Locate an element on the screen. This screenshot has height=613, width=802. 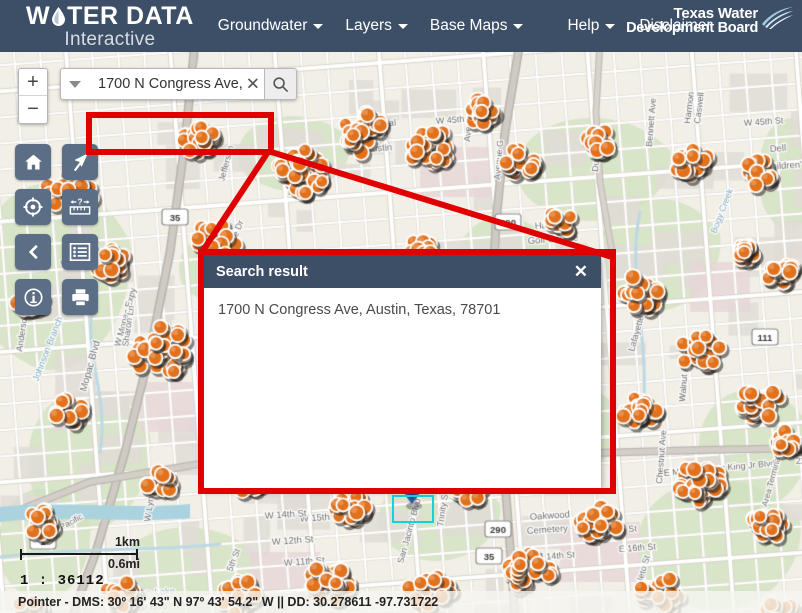
nav-base-maps: Base Maps is located at coordinates (477, 26).